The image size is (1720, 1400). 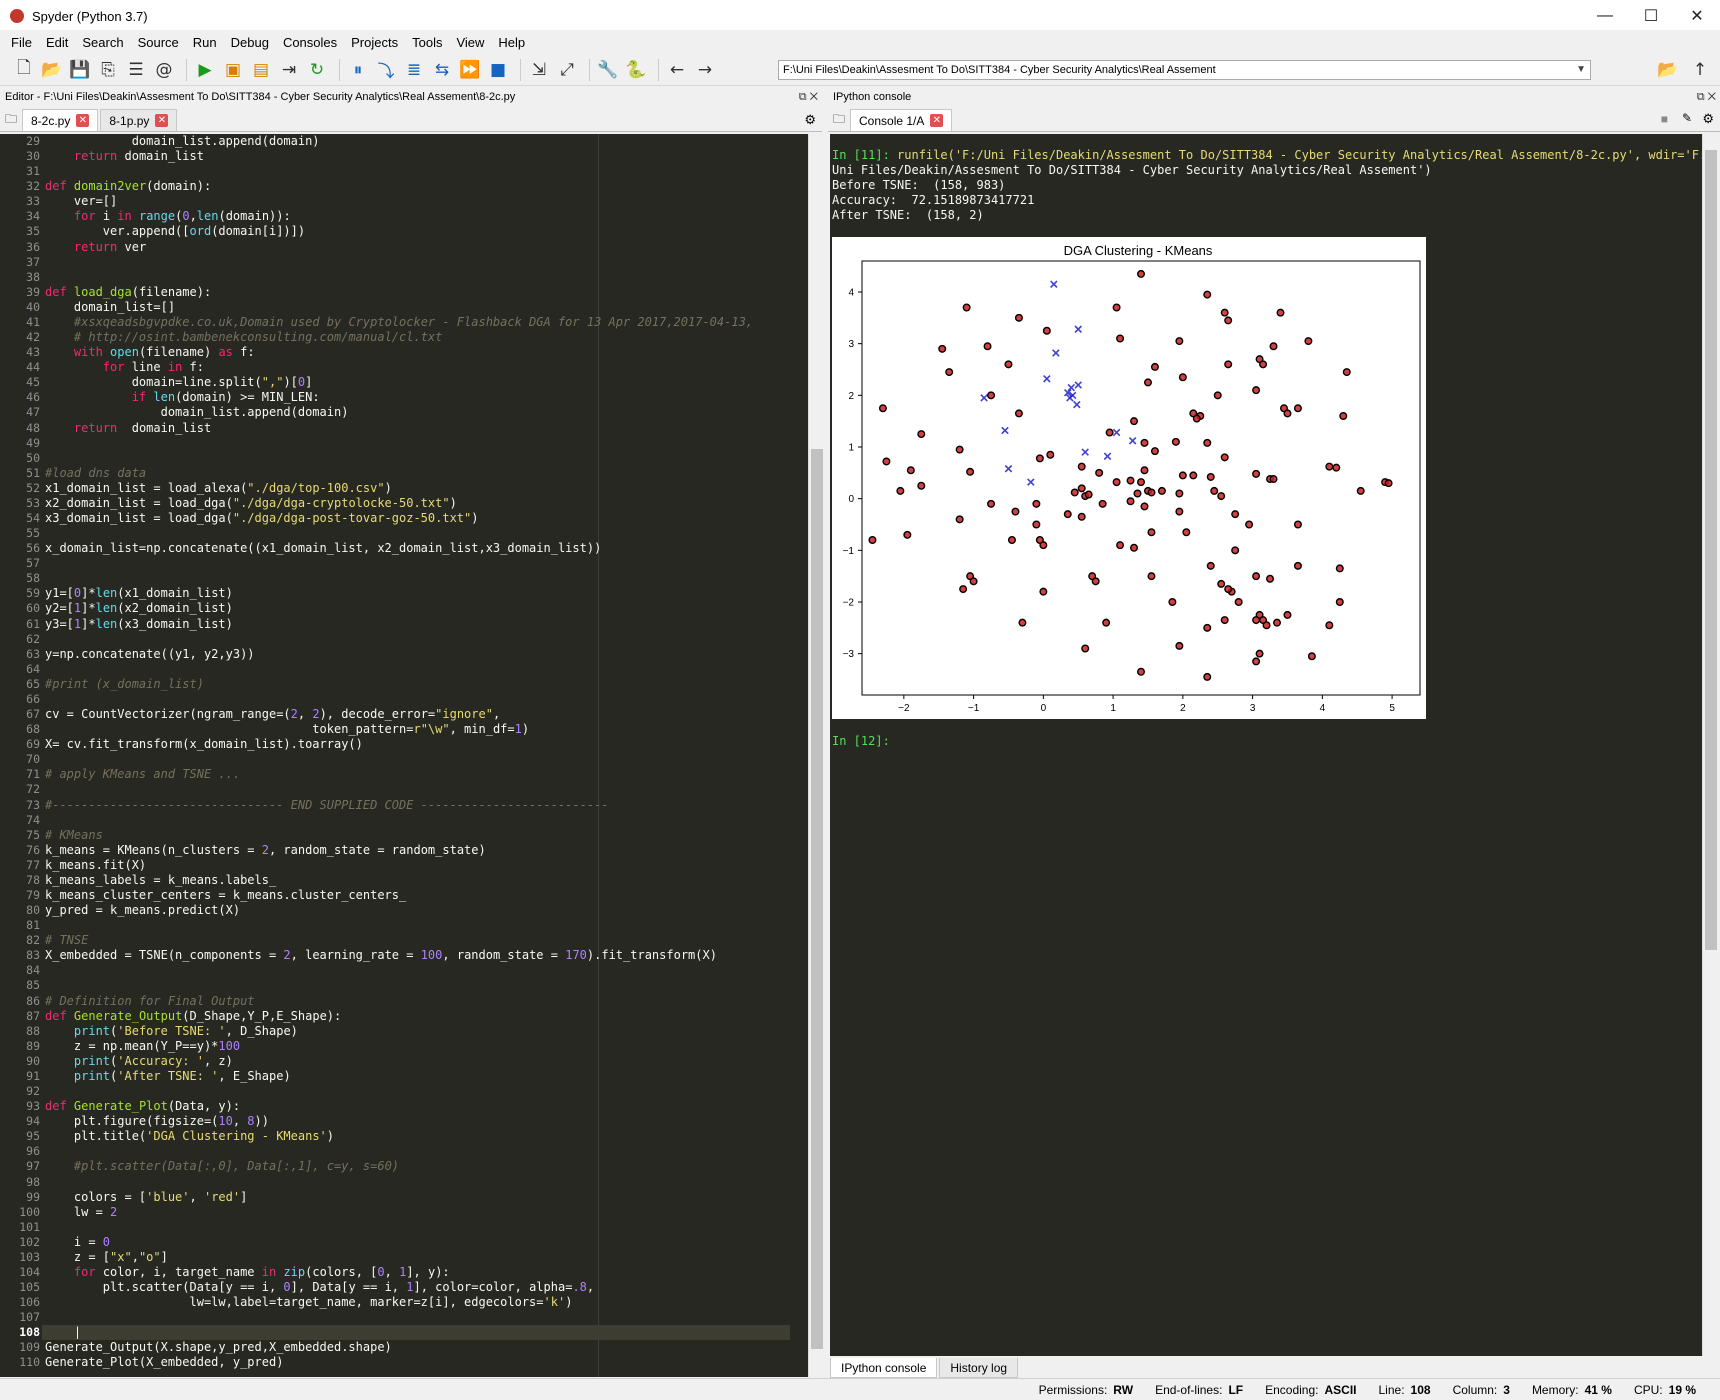 What do you see at coordinates (158, 42) in the screenshot?
I see `menu-source: Source` at bounding box center [158, 42].